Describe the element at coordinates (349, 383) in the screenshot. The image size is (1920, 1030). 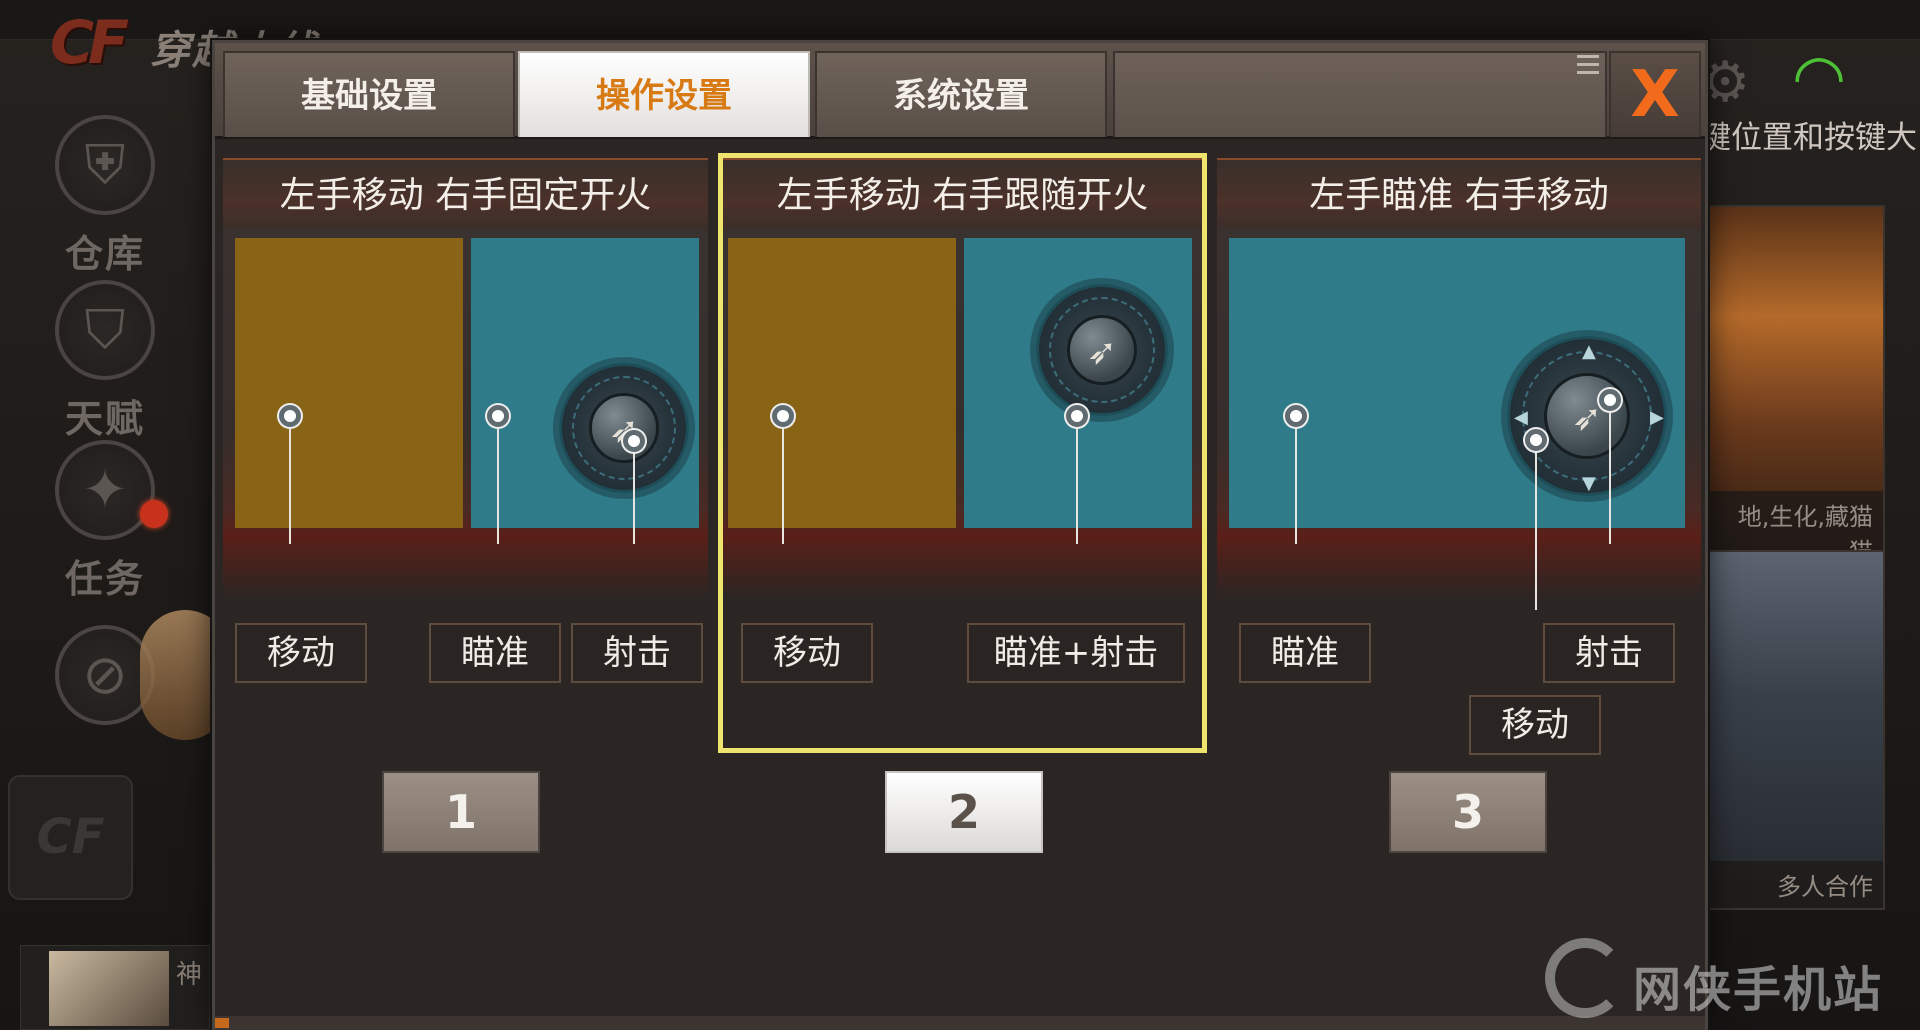
I see `move-zone` at that location.